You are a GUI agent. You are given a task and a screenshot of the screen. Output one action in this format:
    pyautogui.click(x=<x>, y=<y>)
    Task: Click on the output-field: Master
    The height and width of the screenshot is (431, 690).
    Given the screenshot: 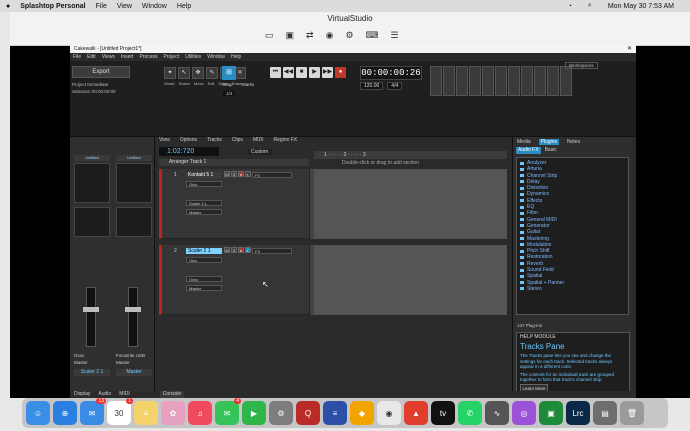 What is the action you would take?
    pyautogui.click(x=204, y=212)
    